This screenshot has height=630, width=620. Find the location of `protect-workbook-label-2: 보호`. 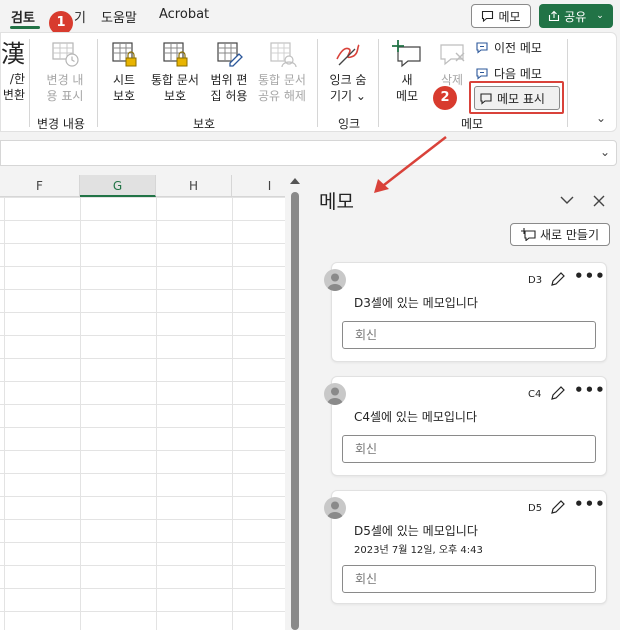

protect-workbook-label-2: 보호 is located at coordinates (175, 96).